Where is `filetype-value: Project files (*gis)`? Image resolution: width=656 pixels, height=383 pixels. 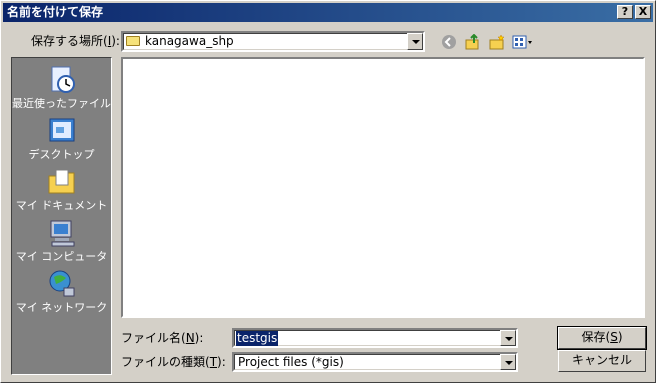
filetype-value: Project files (*gis) is located at coordinates (291, 362).